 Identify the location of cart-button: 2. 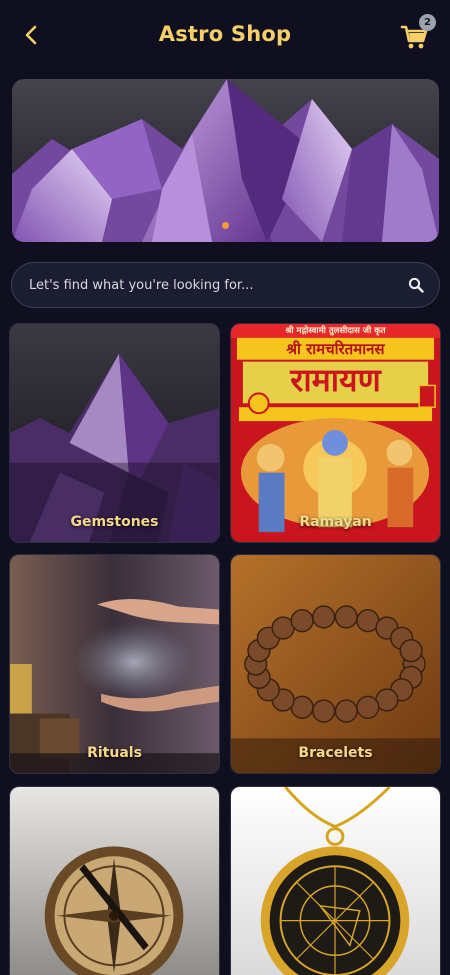
(418, 32).